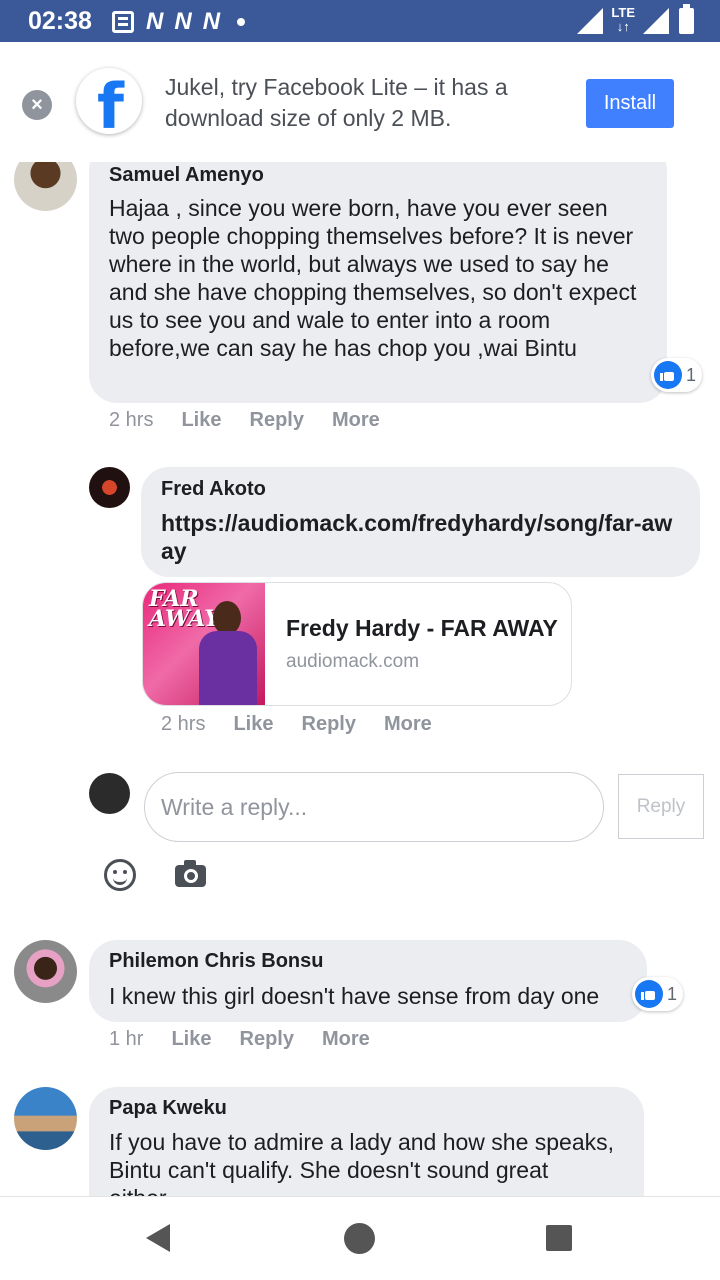 This screenshot has width=720, height=1280. I want to click on install-button: Install, so click(630, 103).